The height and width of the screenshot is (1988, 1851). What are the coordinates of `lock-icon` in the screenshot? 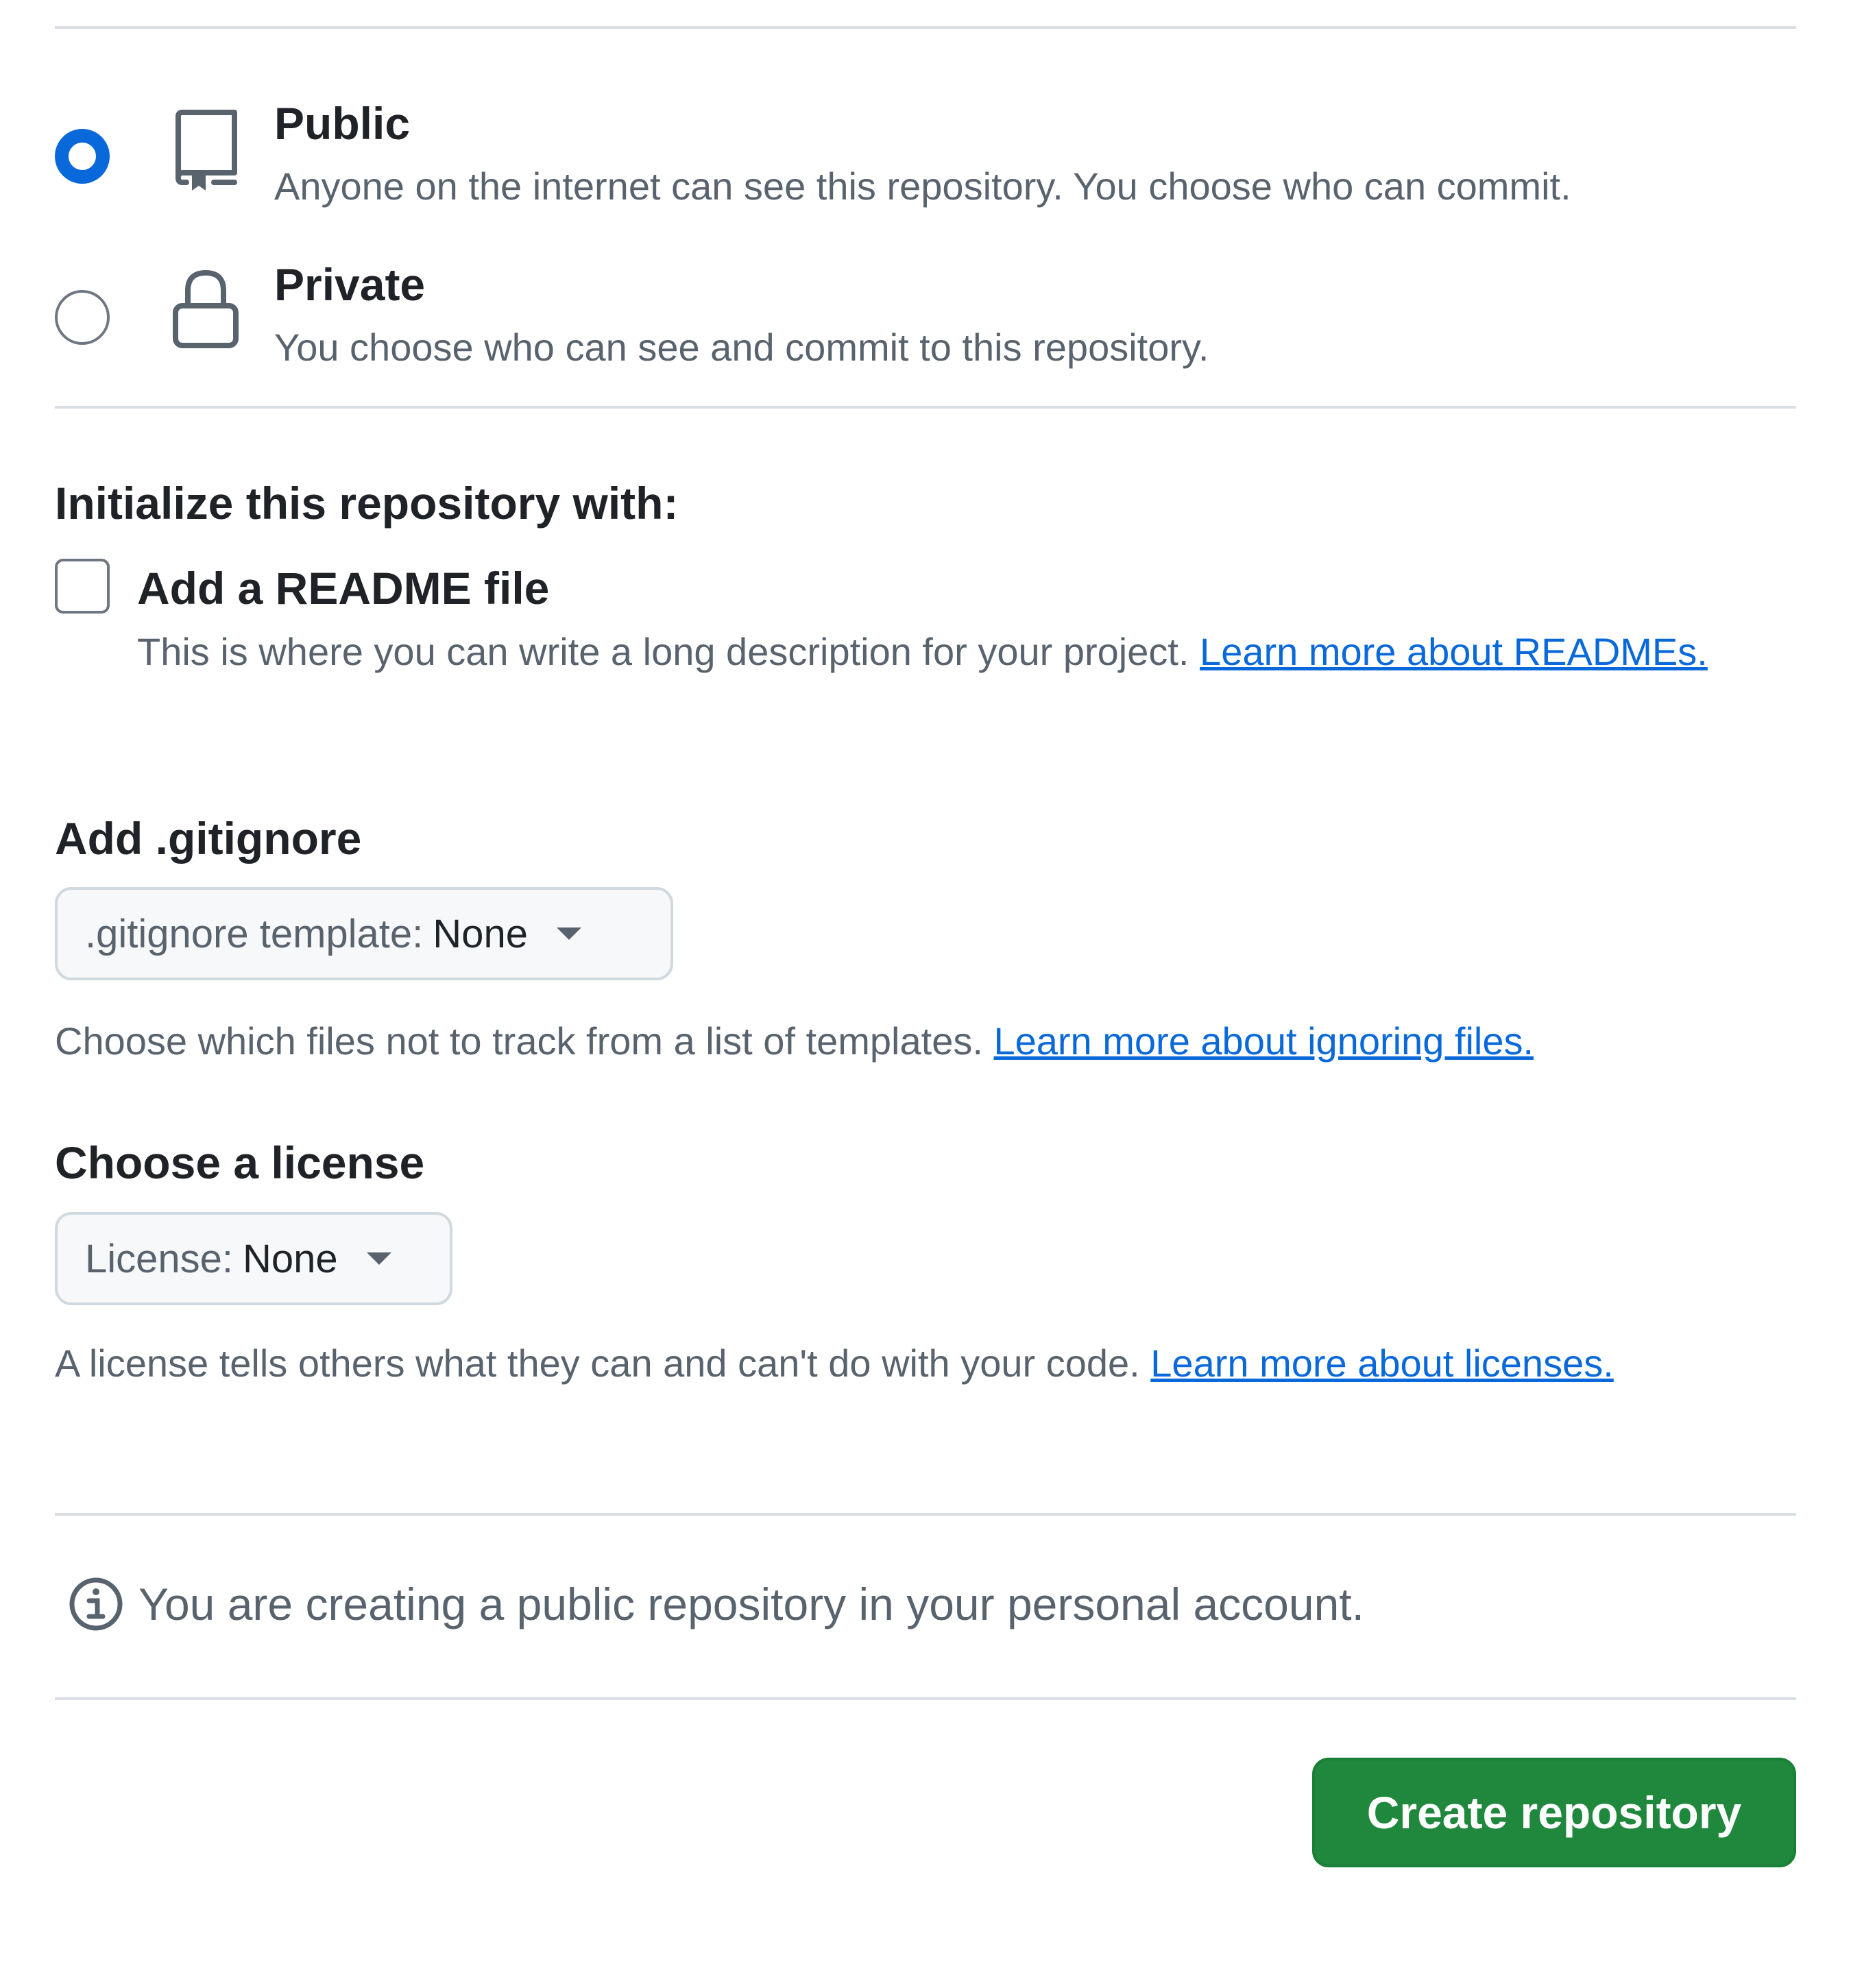 It's located at (206, 308).